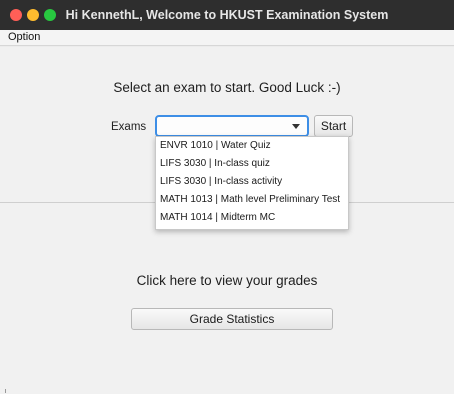 The image size is (454, 394). What do you see at coordinates (250, 199) in the screenshot?
I see `exam-option-math1013: MATH 1013 | Math level Preliminary Test` at bounding box center [250, 199].